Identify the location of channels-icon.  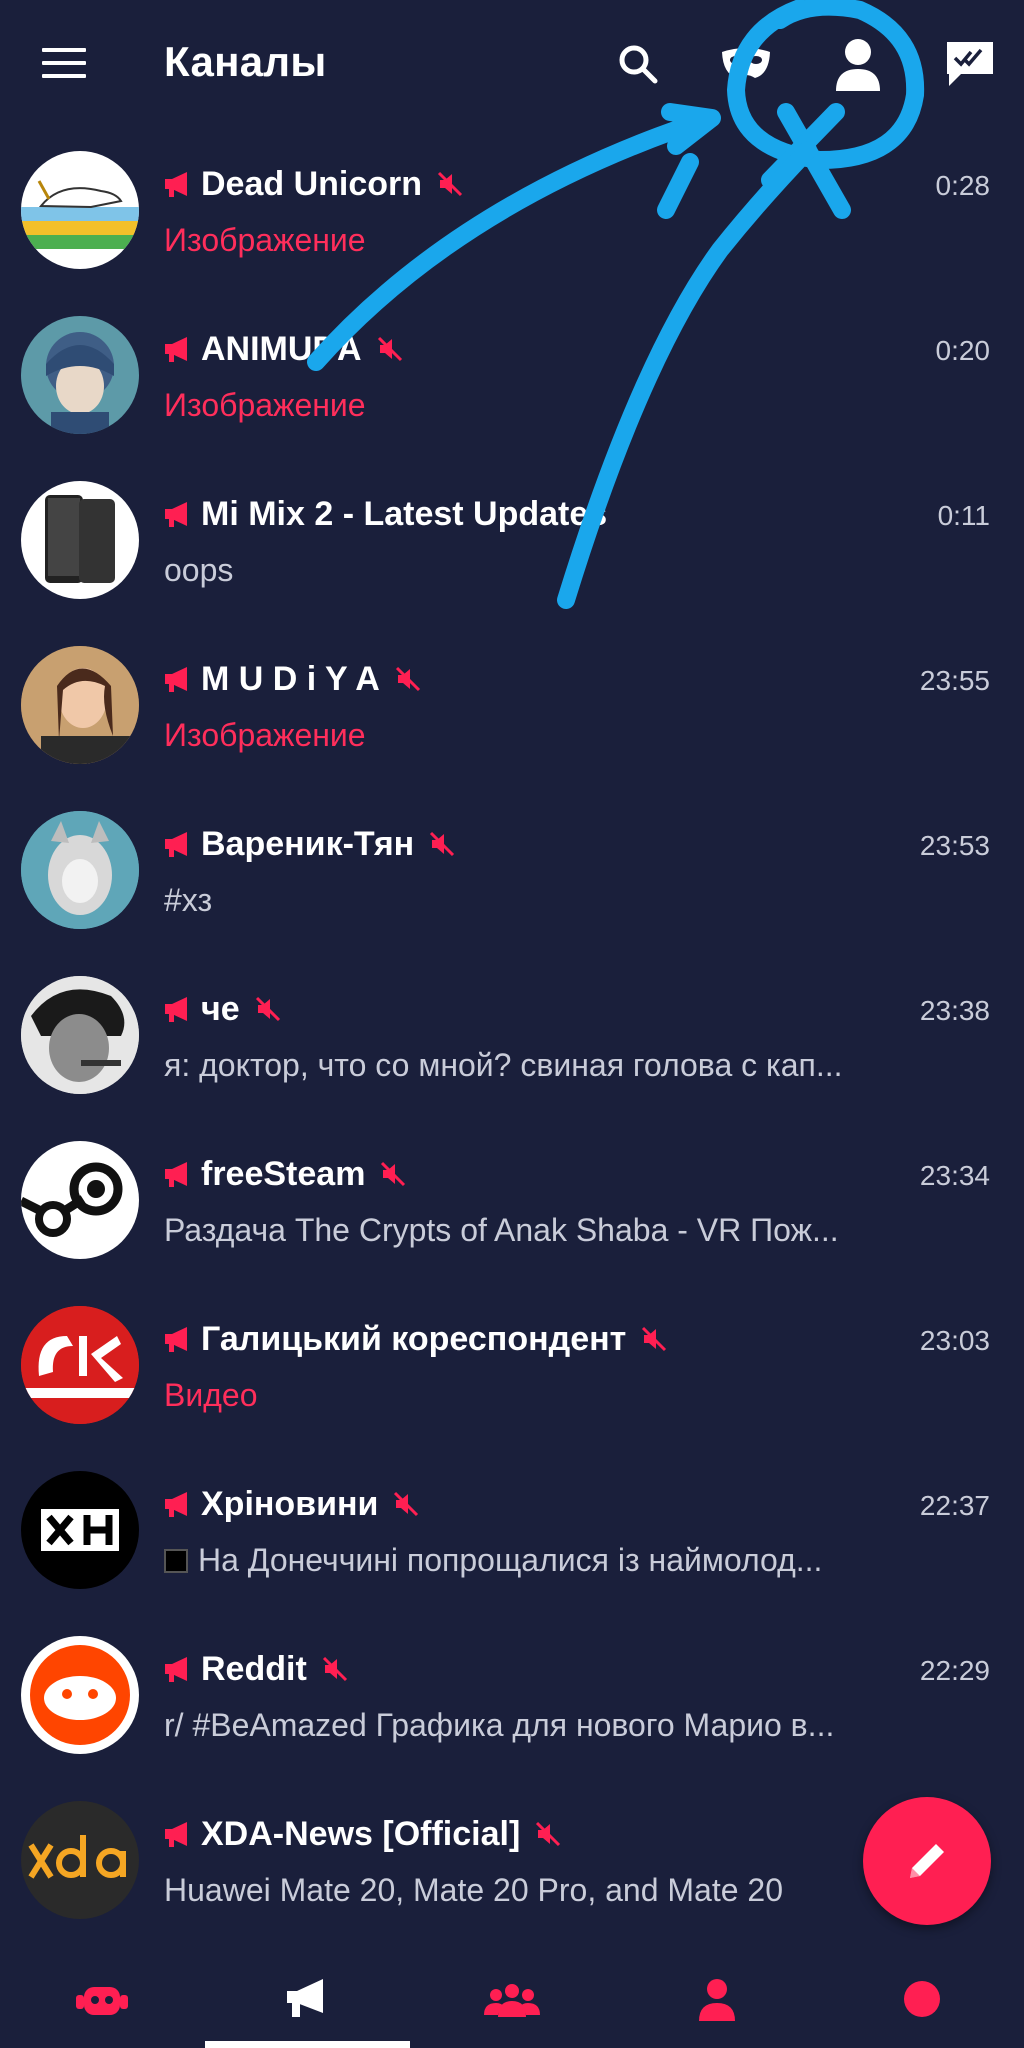
(305, 1998).